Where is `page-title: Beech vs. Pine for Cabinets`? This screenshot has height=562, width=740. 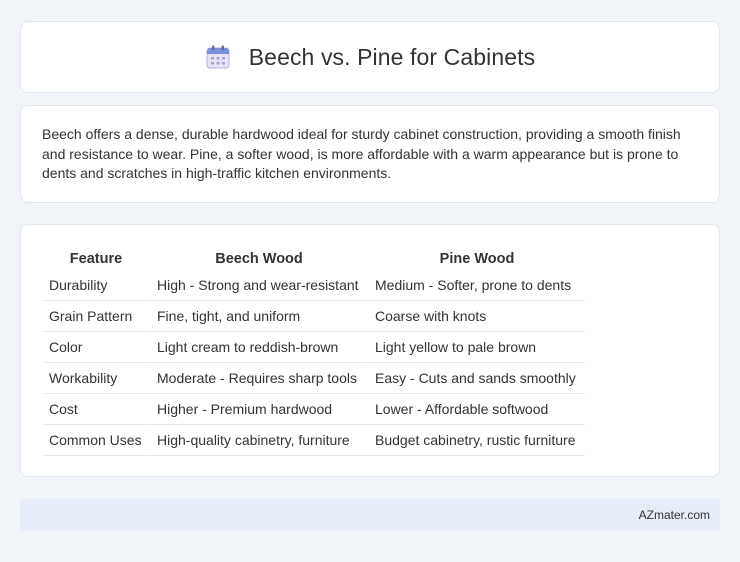 page-title: Beech vs. Pine for Cabinets is located at coordinates (392, 56).